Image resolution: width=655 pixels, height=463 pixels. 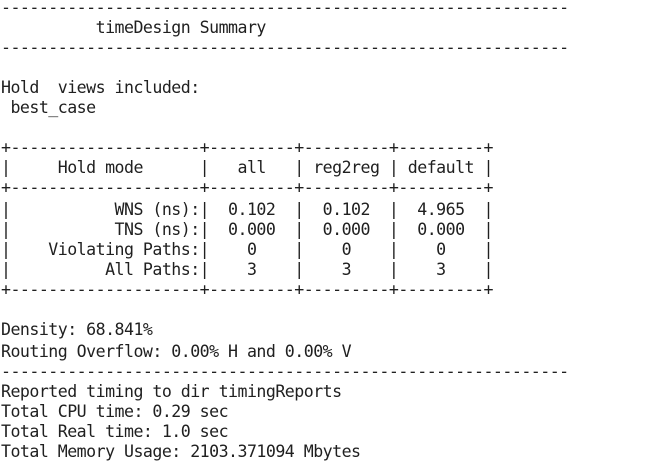 I want to click on hold-views-heading: Hold views included:, so click(x=100, y=87).